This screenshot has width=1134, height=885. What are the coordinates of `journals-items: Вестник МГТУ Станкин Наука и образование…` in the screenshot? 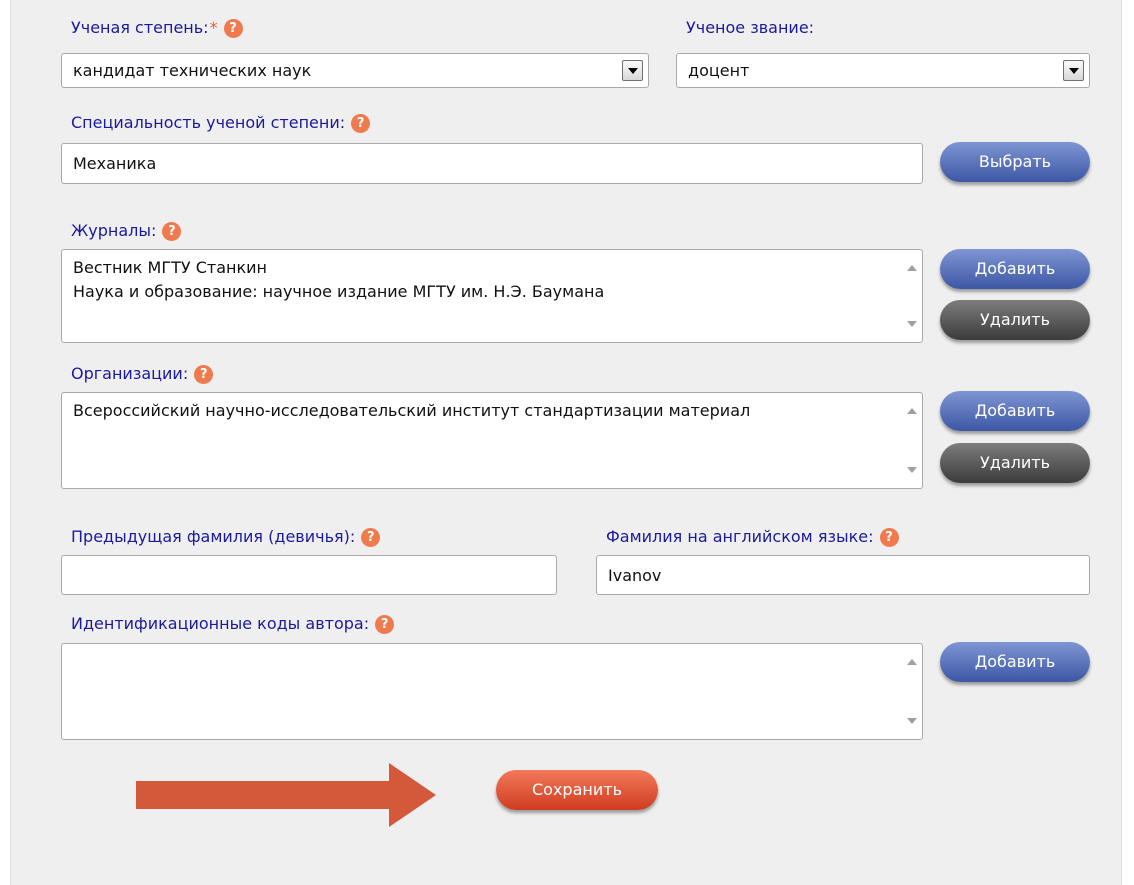 It's located at (477, 280).